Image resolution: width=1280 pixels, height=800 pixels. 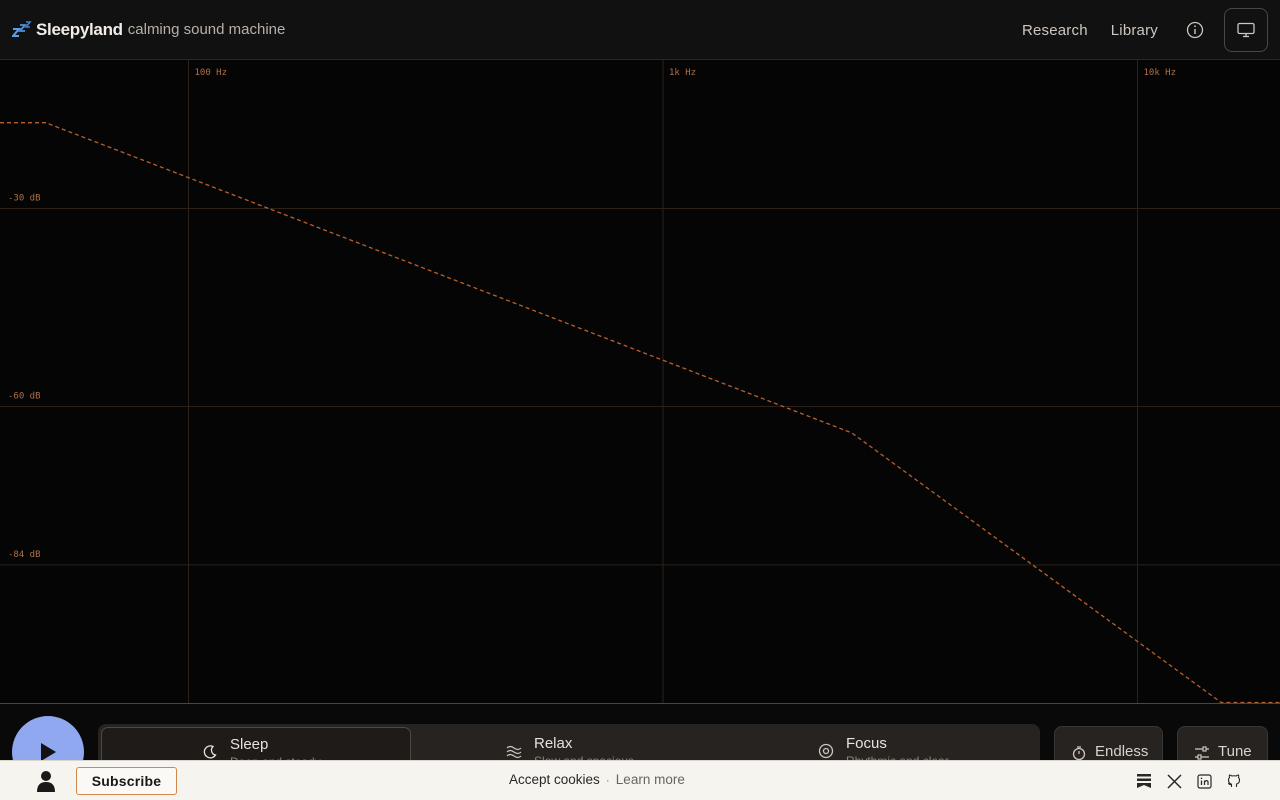 What do you see at coordinates (1079, 753) in the screenshot?
I see `timer-icon` at bounding box center [1079, 753].